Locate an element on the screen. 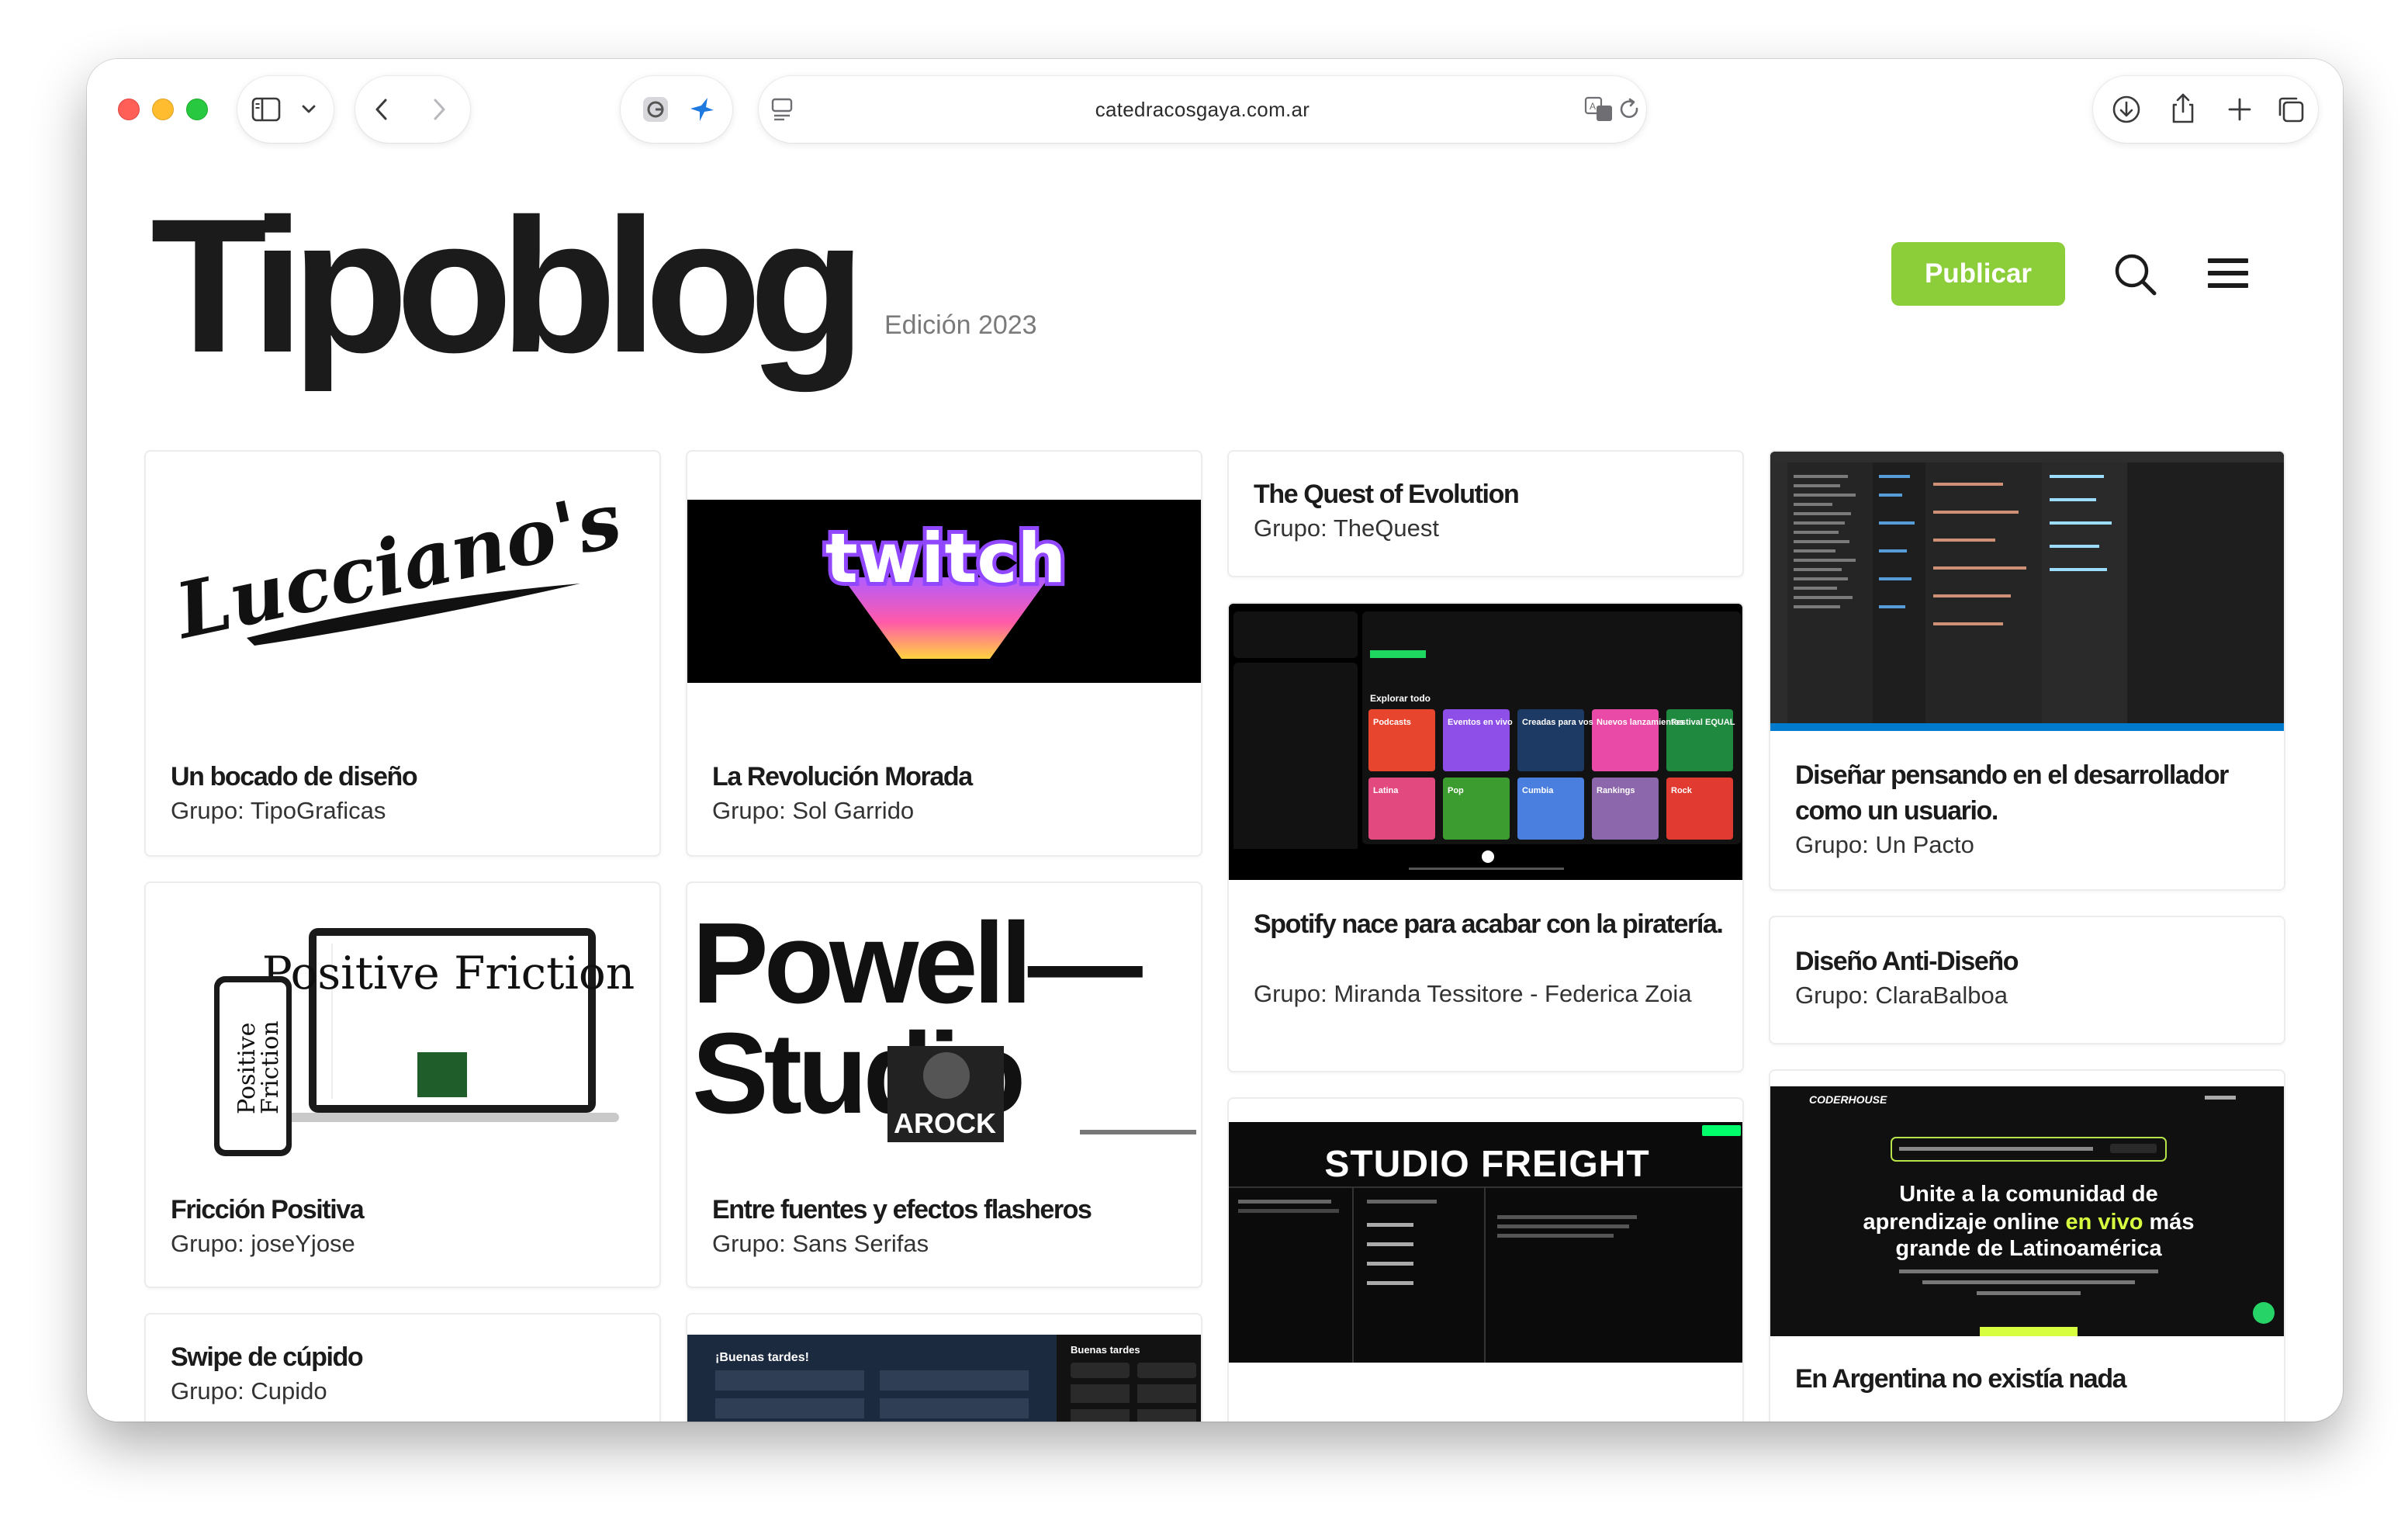  chevron-down-icon is located at coordinates (309, 109).